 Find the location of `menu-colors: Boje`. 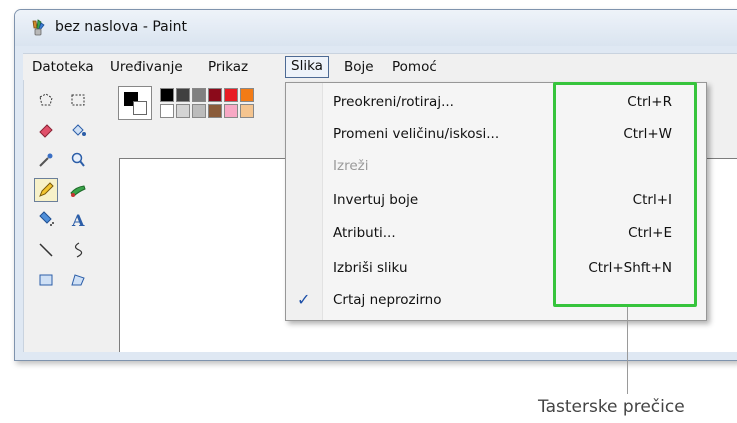

menu-colors: Boje is located at coordinates (359, 67).